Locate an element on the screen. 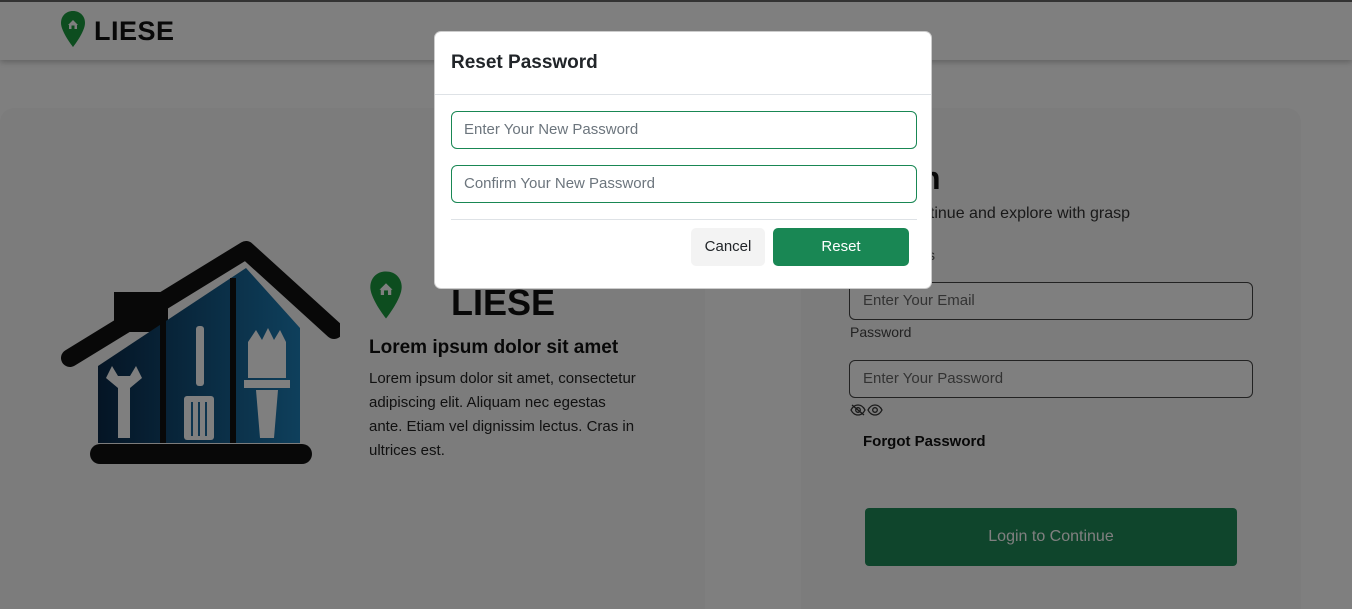 Image resolution: width=1352 pixels, height=609 pixels. cancel-button: Cancel is located at coordinates (728, 247).